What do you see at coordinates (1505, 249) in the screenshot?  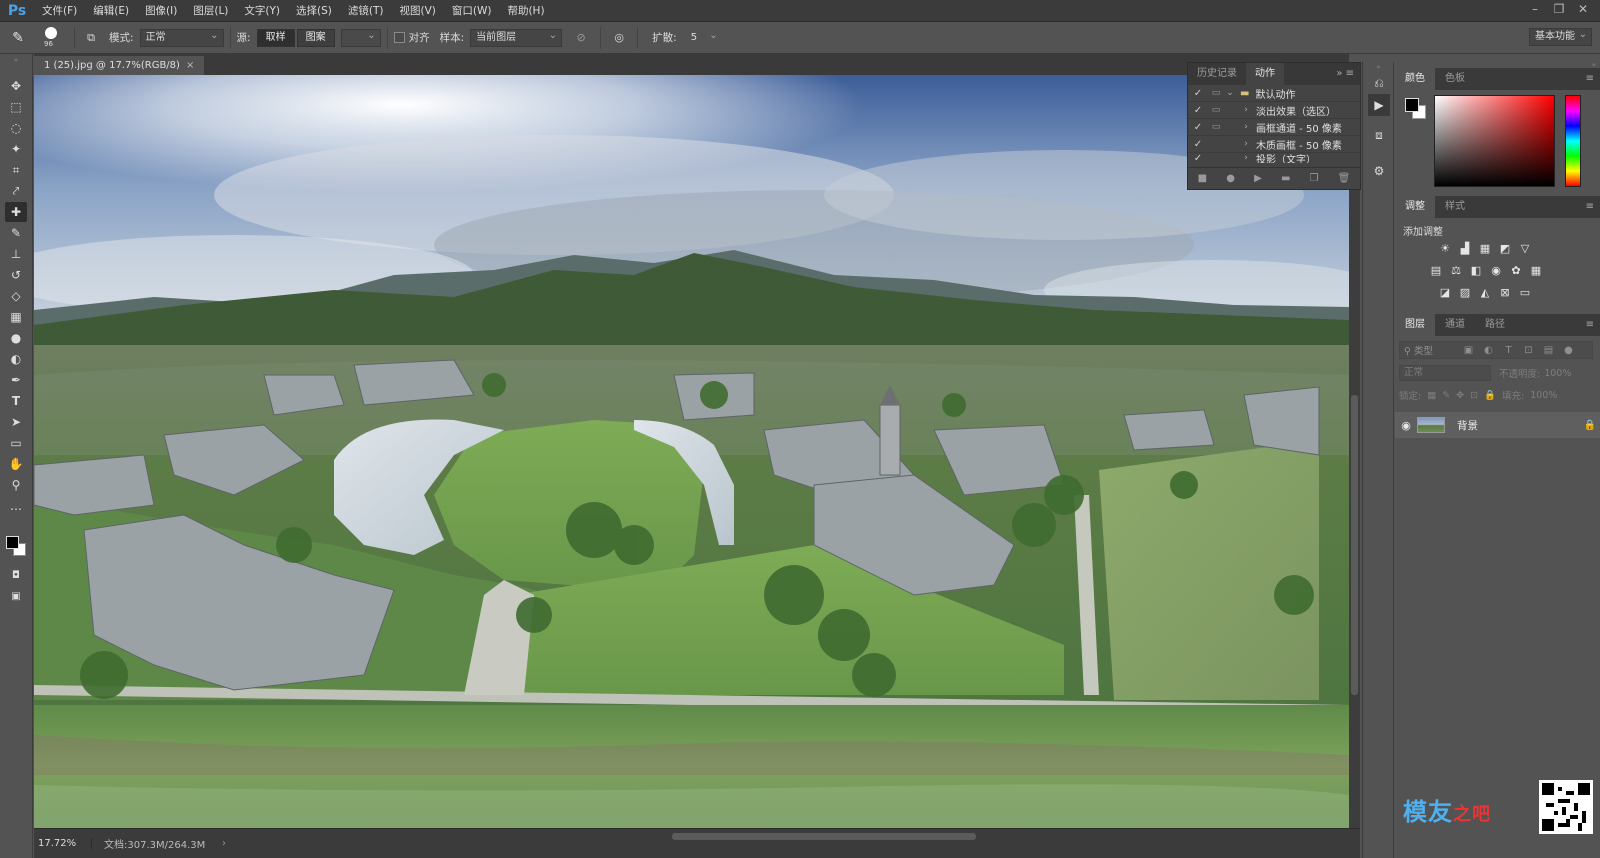 I see `exposure-icon: ◩` at bounding box center [1505, 249].